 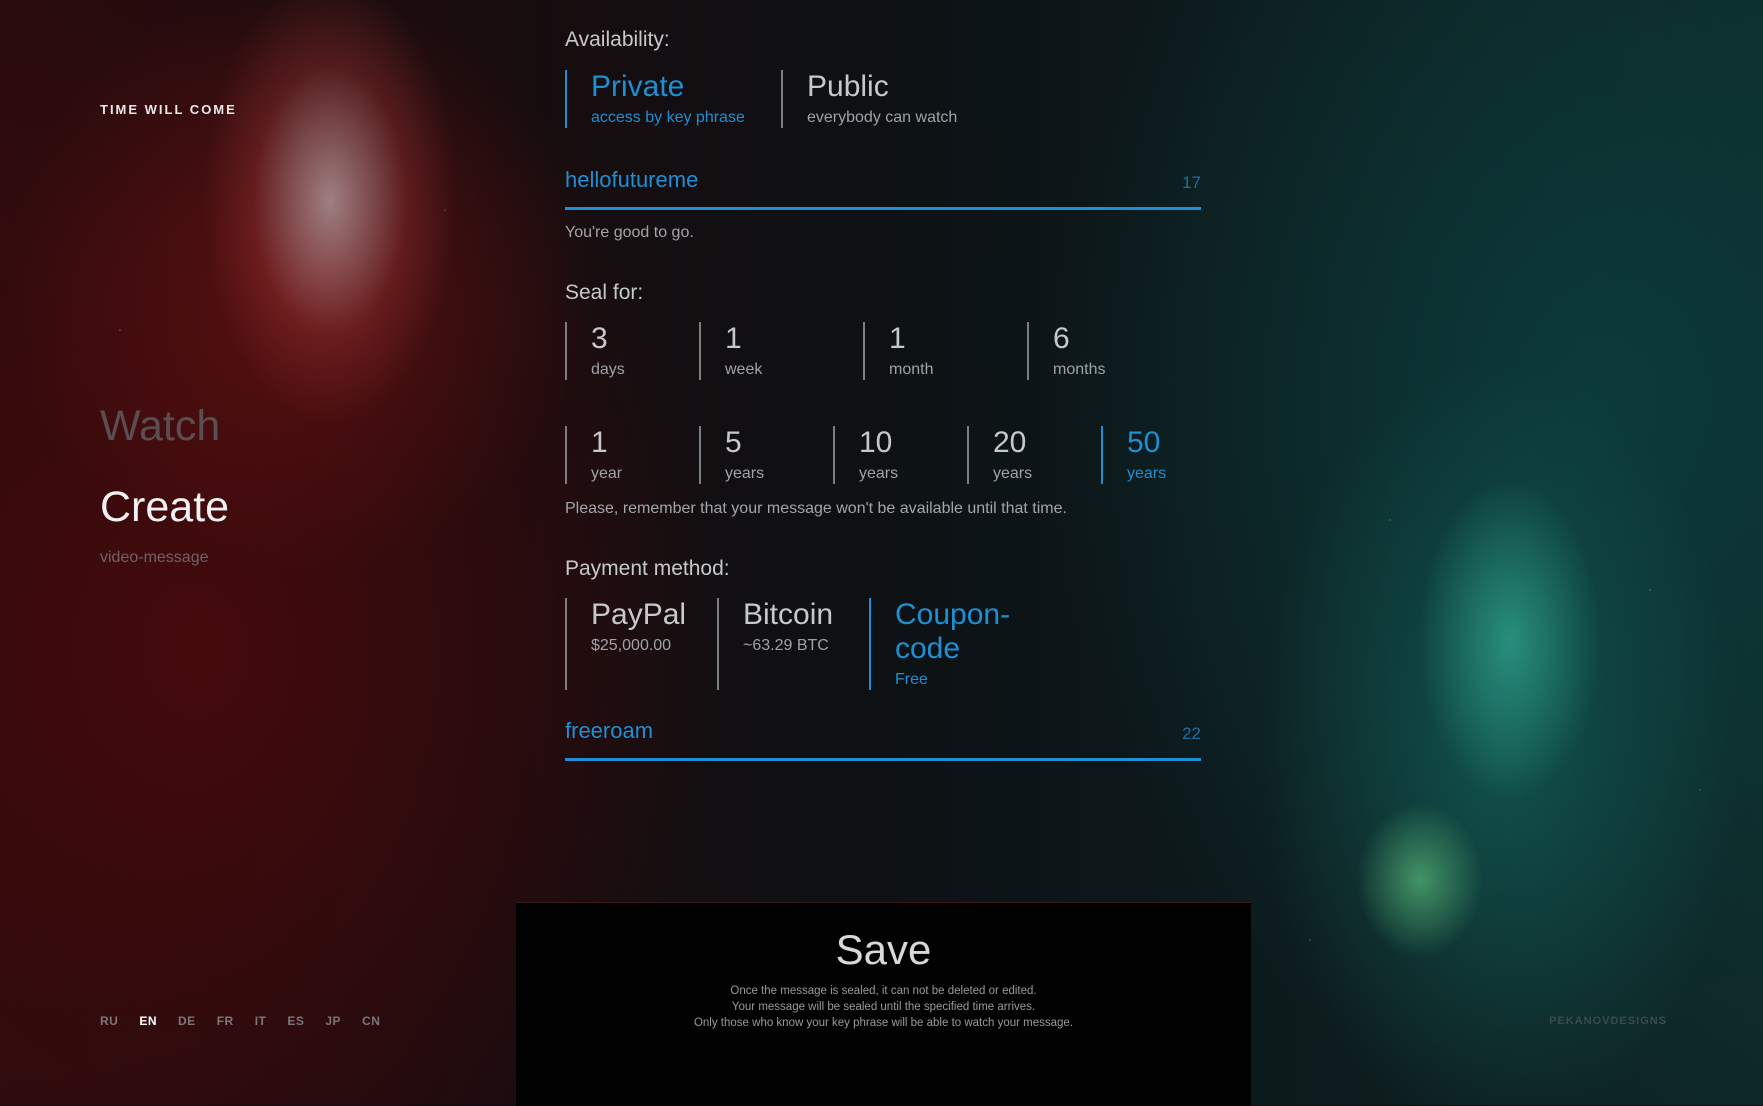 I want to click on payment-coupon-price: Free, so click(x=911, y=679).